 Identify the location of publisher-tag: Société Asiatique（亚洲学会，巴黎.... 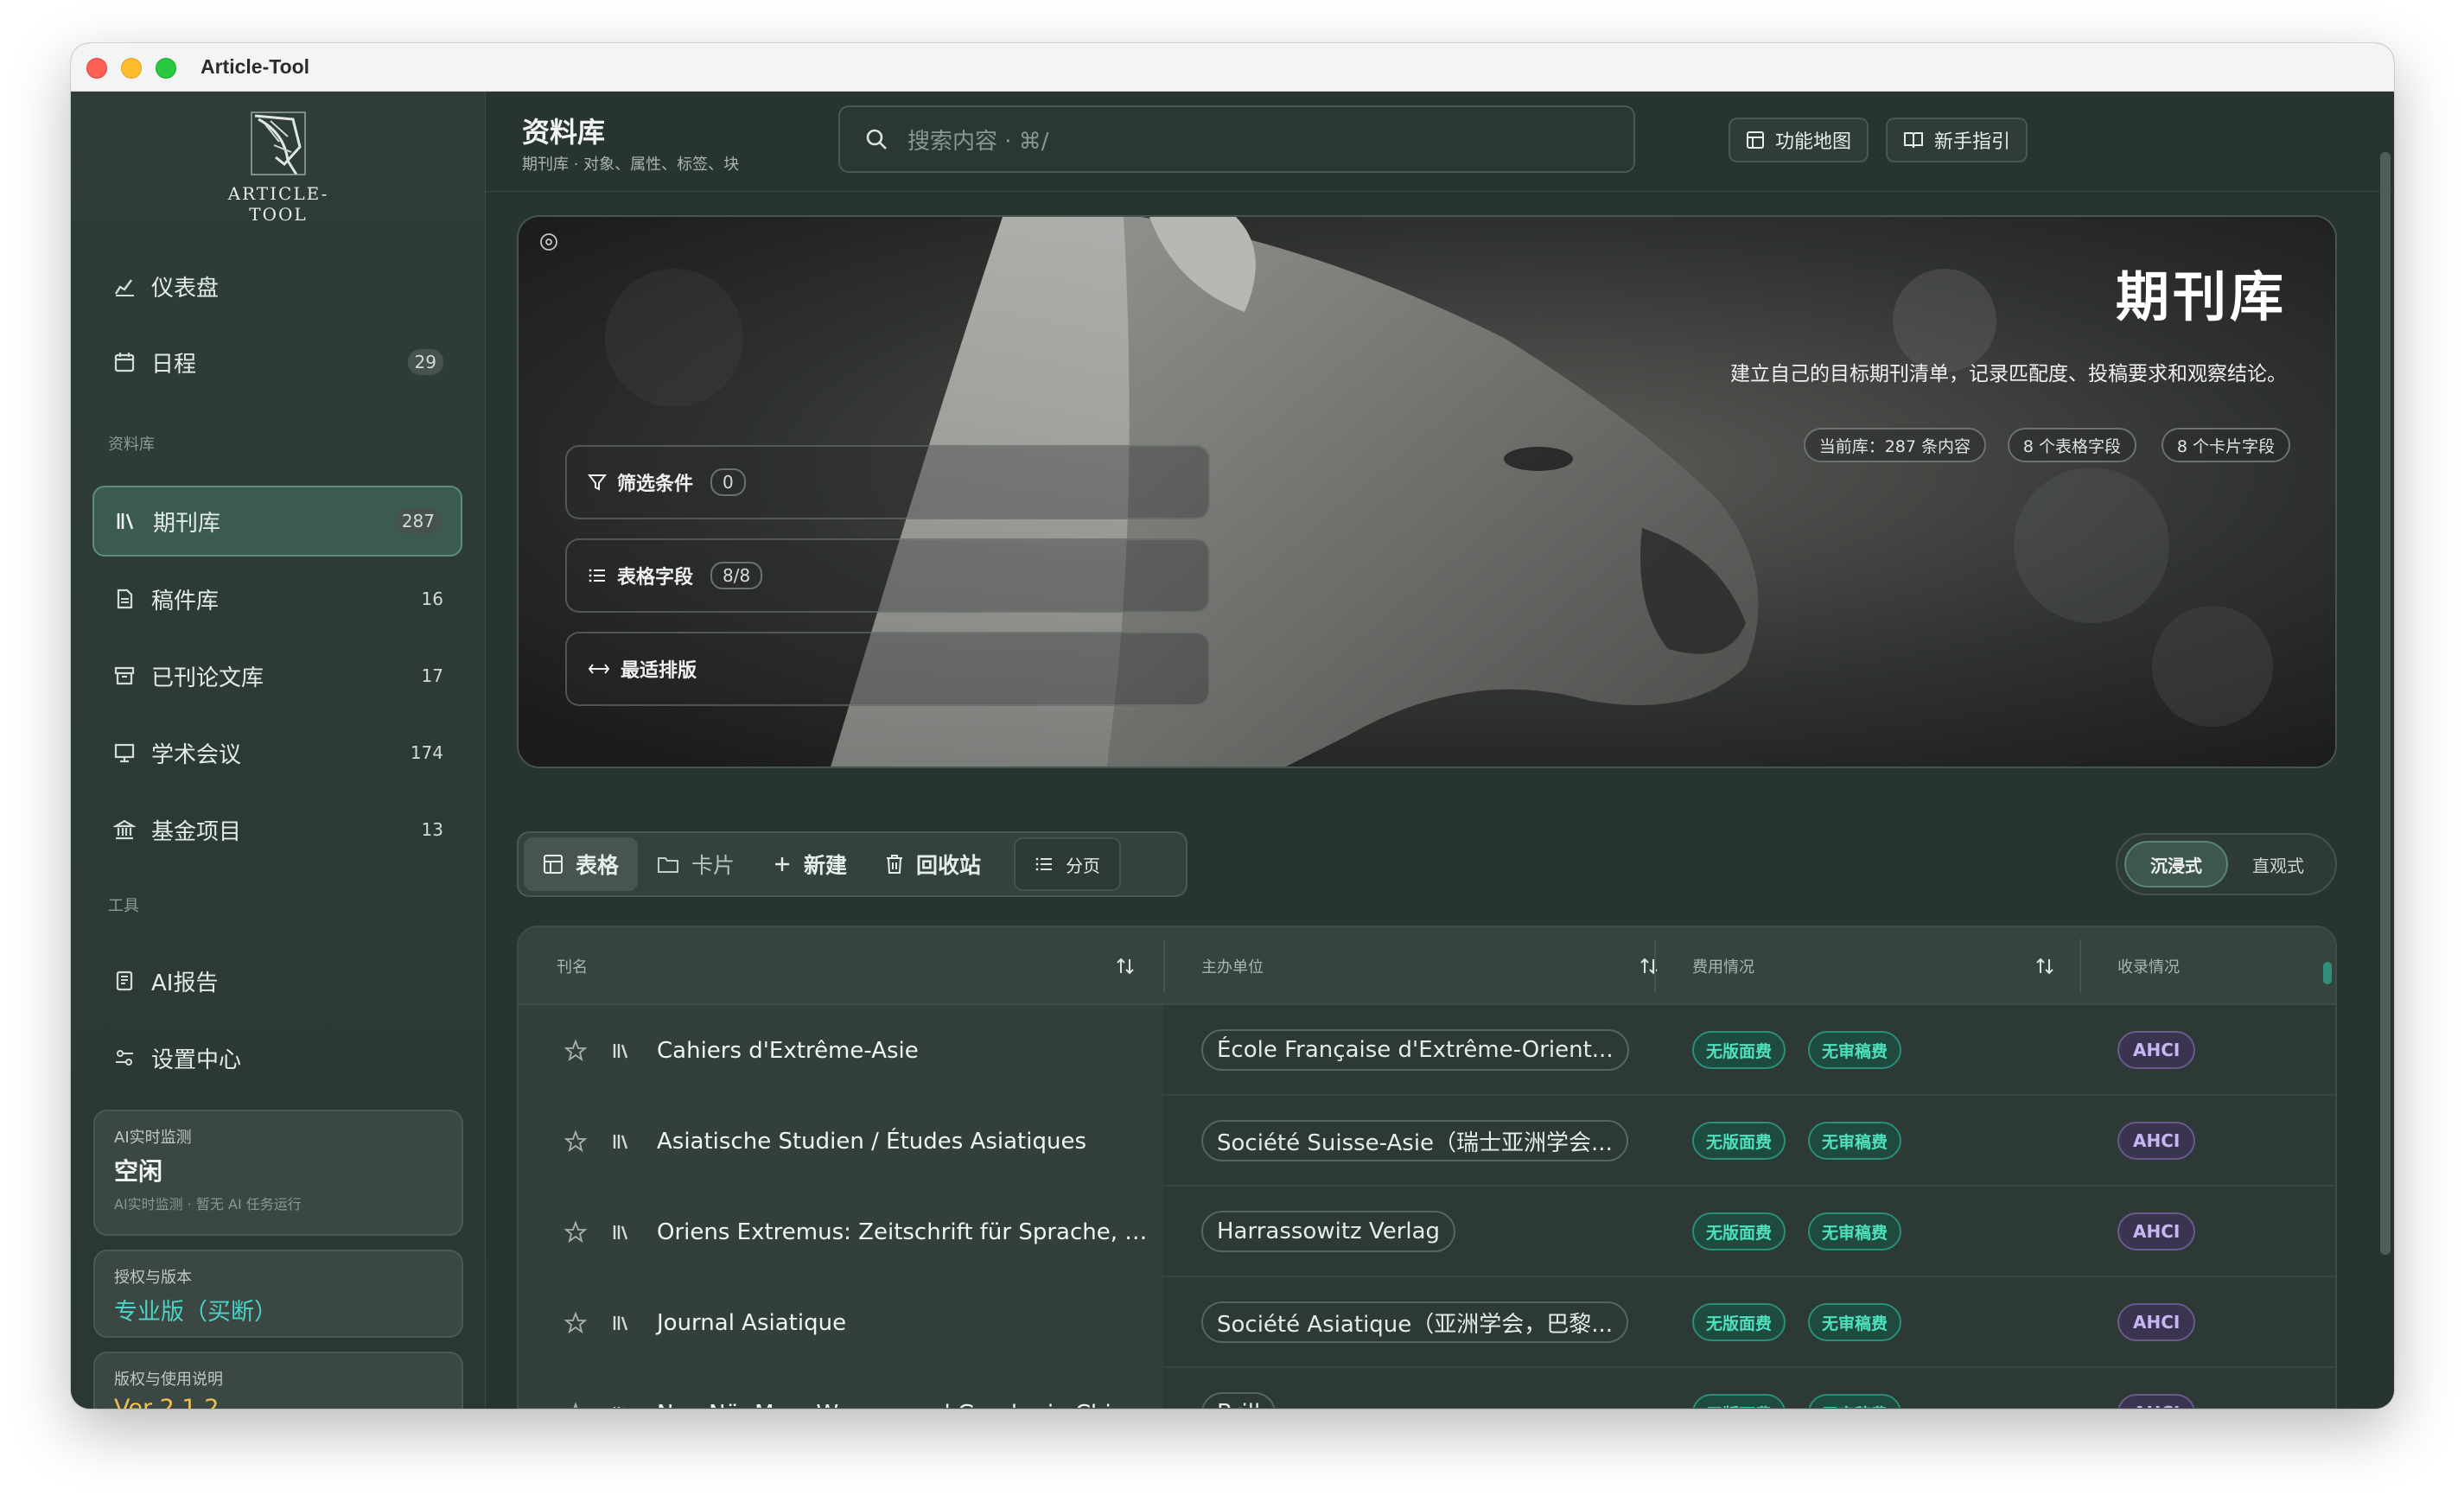
(1415, 1322).